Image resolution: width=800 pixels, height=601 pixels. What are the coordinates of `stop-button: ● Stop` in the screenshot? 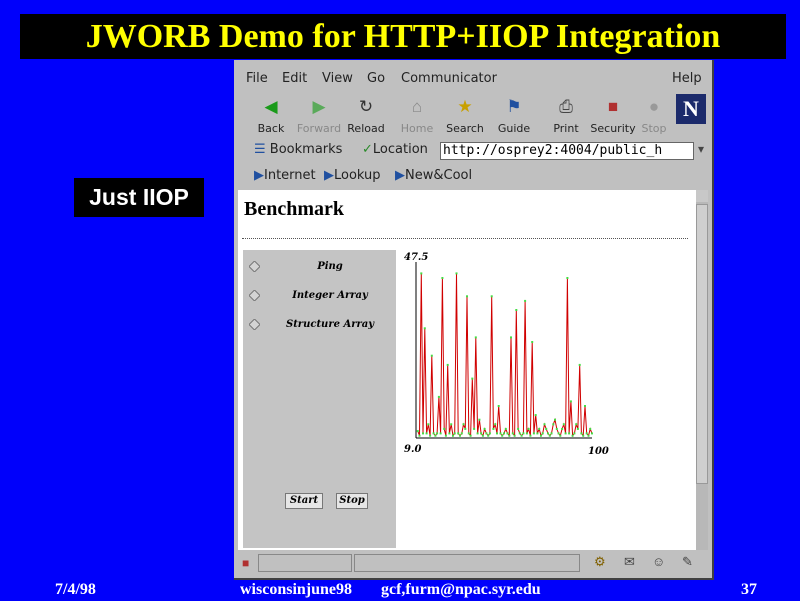 It's located at (654, 116).